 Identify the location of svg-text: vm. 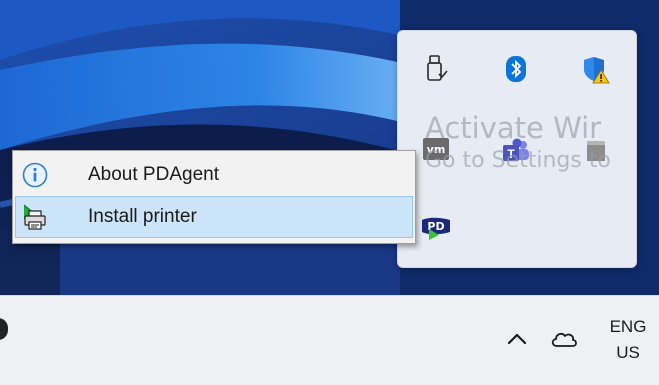
(436, 149).